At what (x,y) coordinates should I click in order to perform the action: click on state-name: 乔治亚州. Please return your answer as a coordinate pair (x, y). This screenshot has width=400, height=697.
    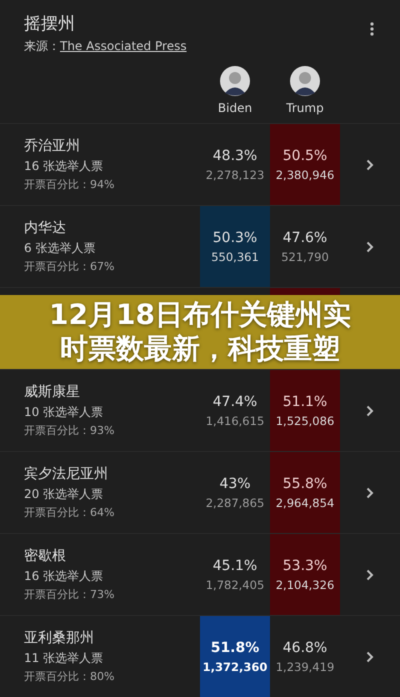
    Looking at the image, I should click on (52, 146).